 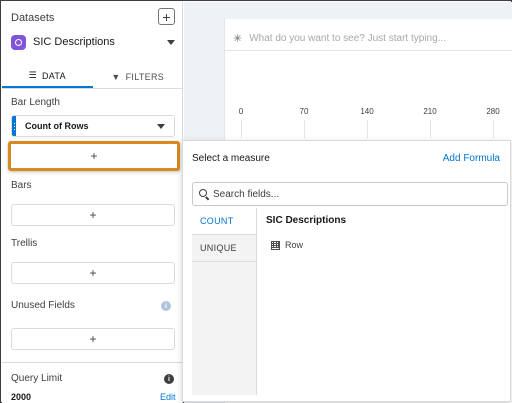 I want to click on field-item-row: Row, so click(x=287, y=245).